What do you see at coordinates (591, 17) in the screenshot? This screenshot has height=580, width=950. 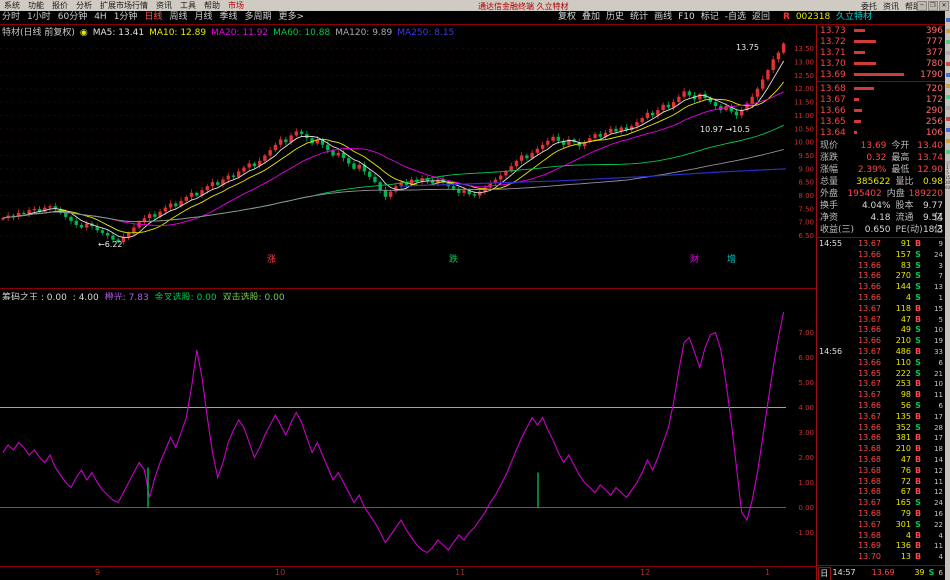 I see `toolbar-button-叠加: 叠加` at bounding box center [591, 17].